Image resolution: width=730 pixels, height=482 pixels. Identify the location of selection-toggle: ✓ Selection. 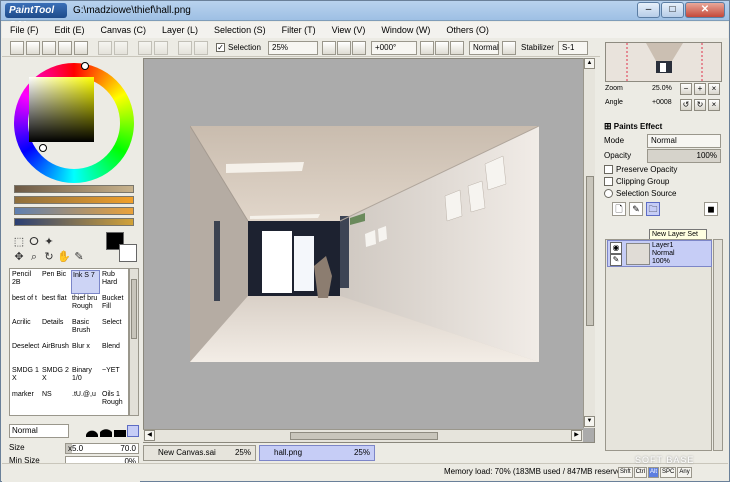
(238, 48).